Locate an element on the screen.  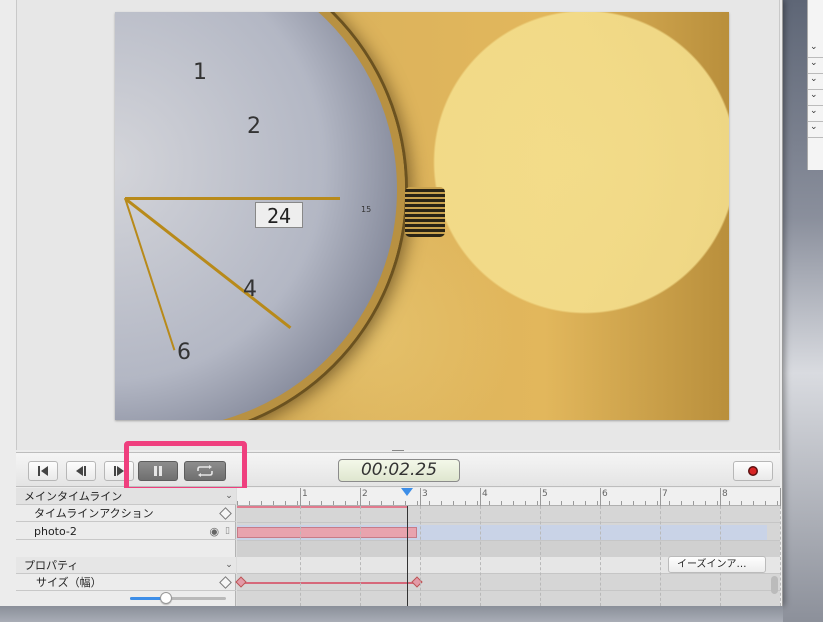
record-icon is located at coordinates (753, 471).